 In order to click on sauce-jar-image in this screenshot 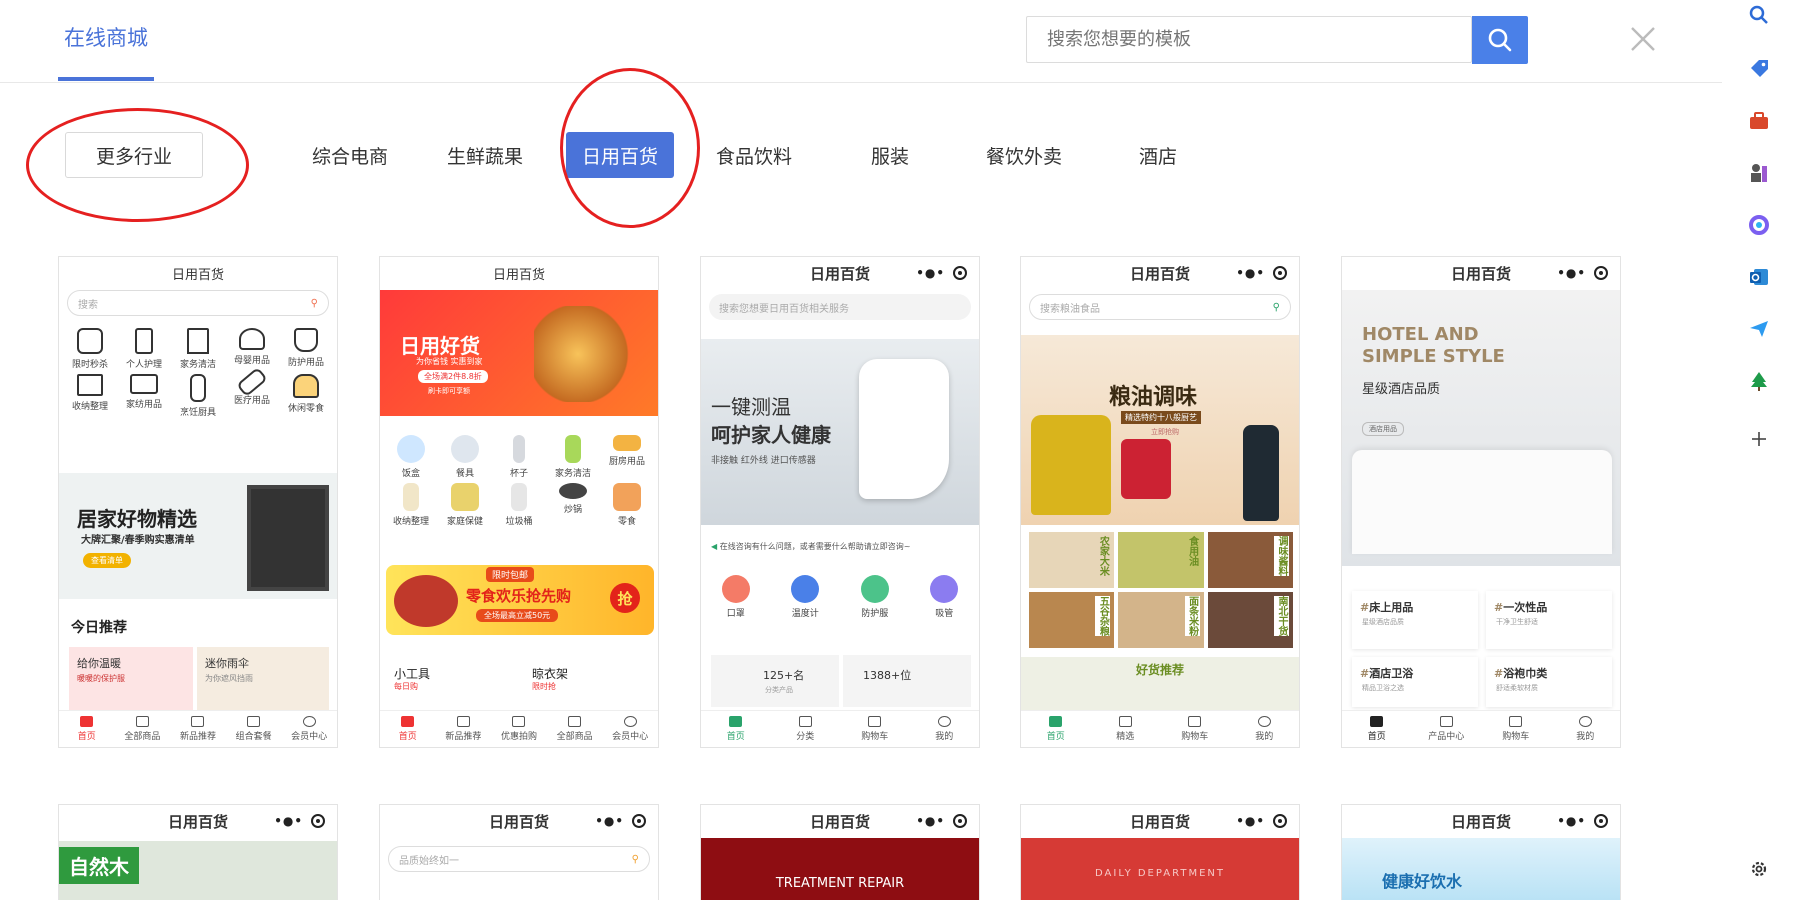, I will do `click(1146, 469)`.